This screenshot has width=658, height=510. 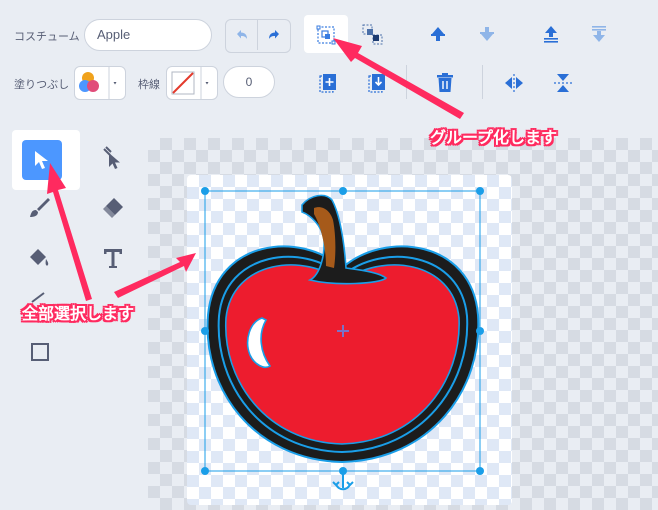 I want to click on annotation-arrow-select-all, so click(x=121, y=232).